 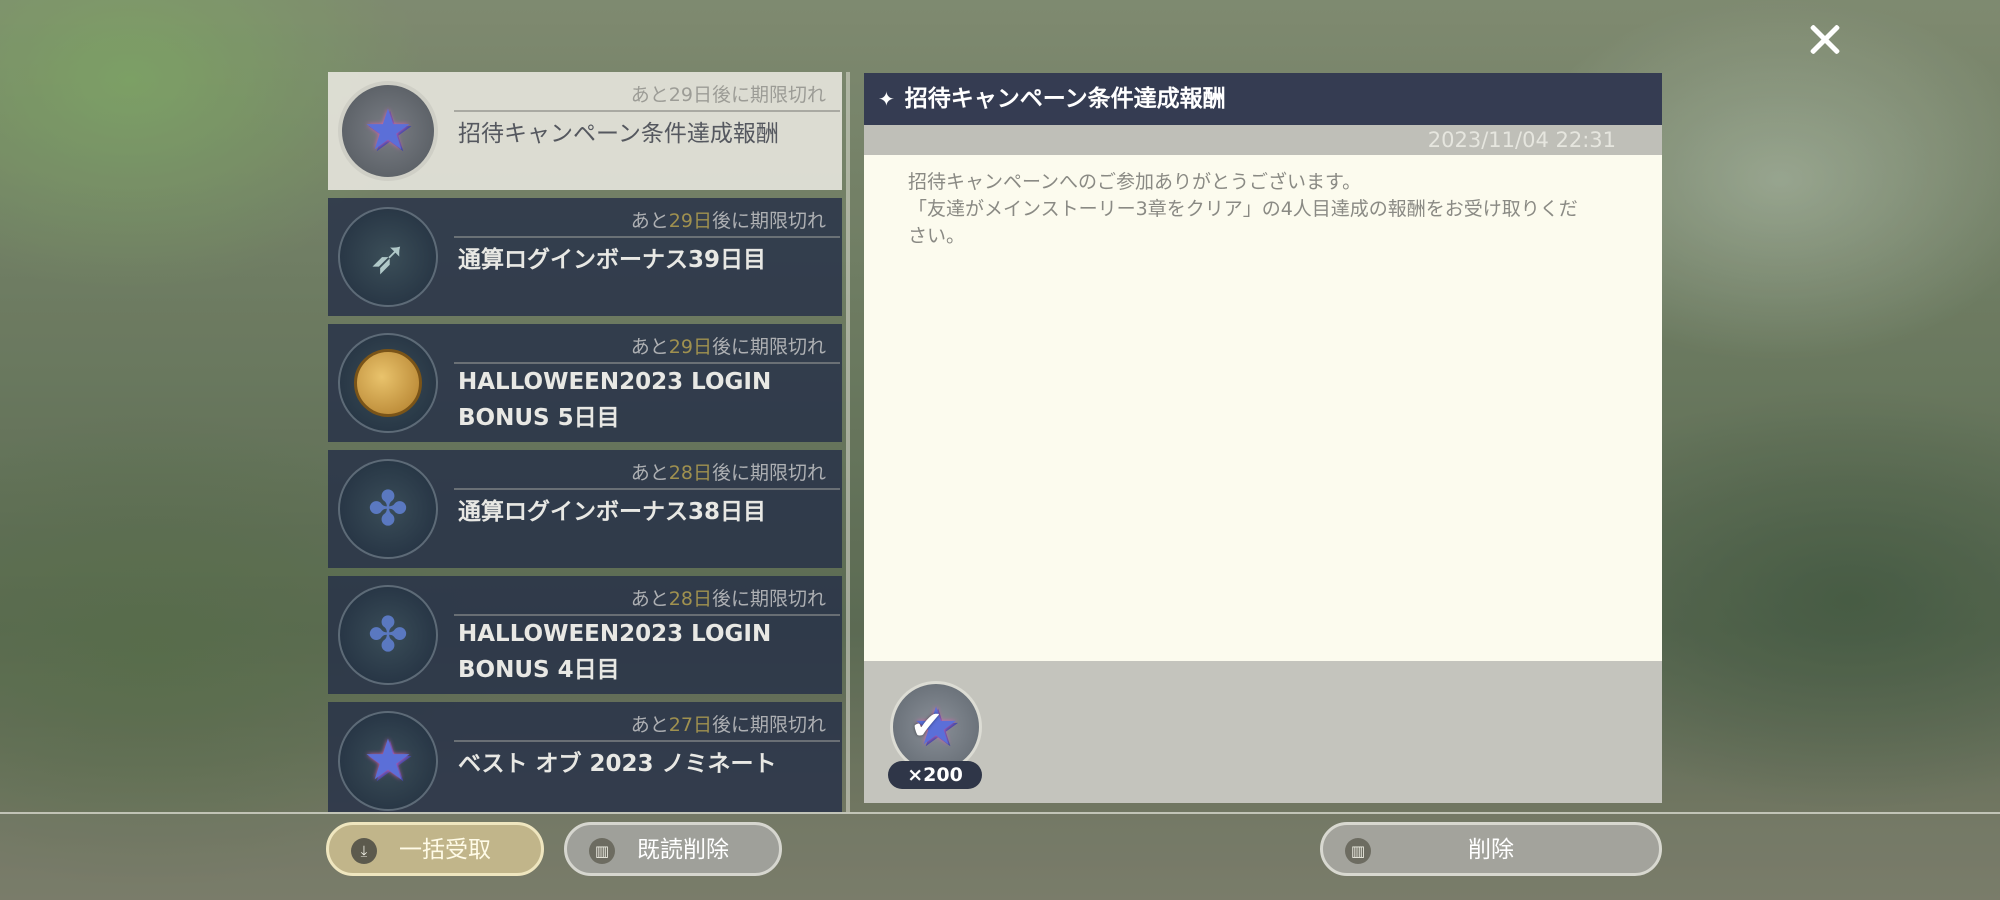 What do you see at coordinates (364, 851) in the screenshot?
I see `download-icon: ⤓` at bounding box center [364, 851].